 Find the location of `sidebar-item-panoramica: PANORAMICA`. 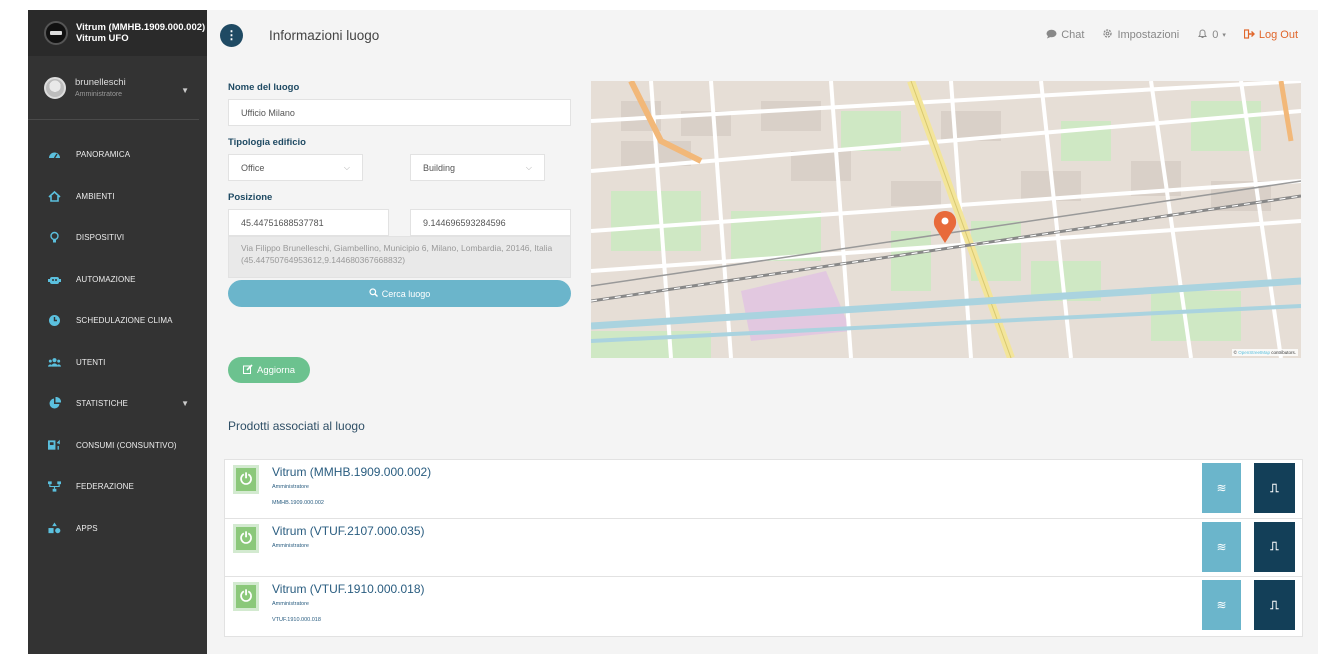

sidebar-item-panoramica: PANORAMICA is located at coordinates (117, 155).